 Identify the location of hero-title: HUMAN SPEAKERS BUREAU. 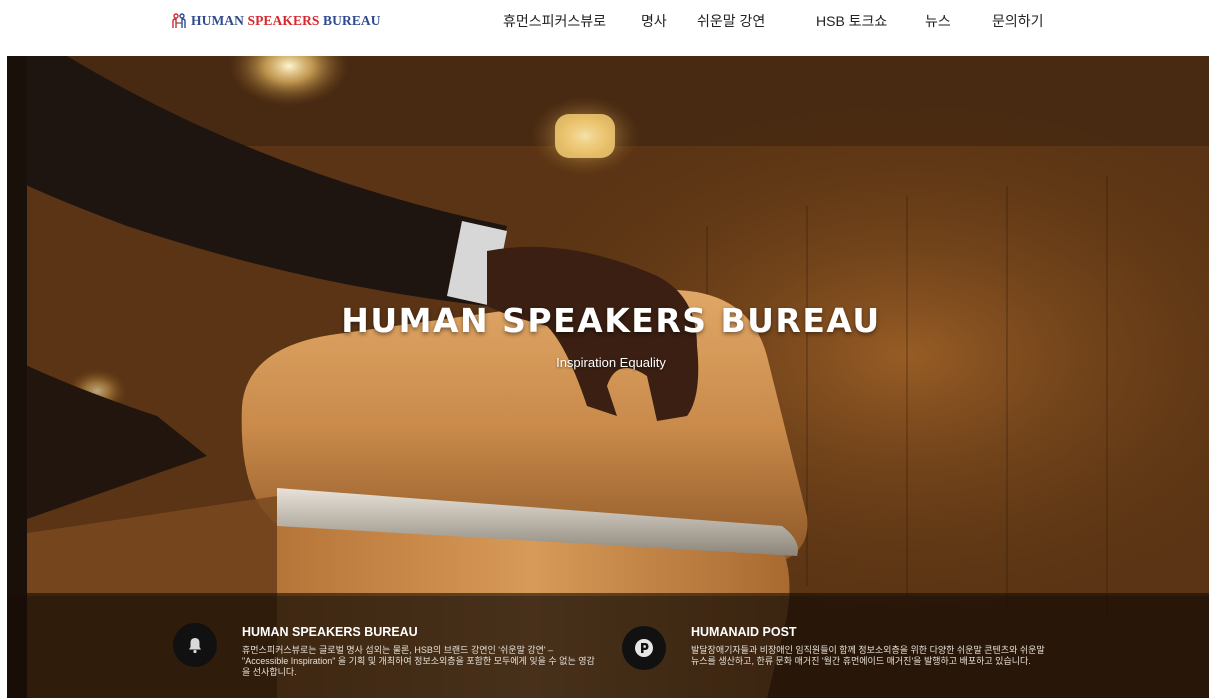
(611, 320).